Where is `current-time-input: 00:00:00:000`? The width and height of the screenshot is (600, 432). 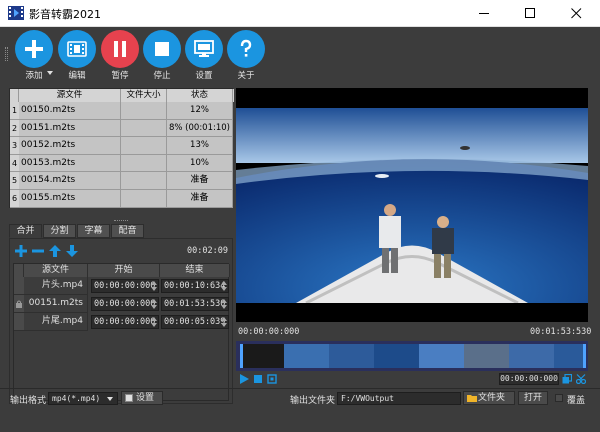
current-time-input: 00:00:00:000 is located at coordinates (529, 379).